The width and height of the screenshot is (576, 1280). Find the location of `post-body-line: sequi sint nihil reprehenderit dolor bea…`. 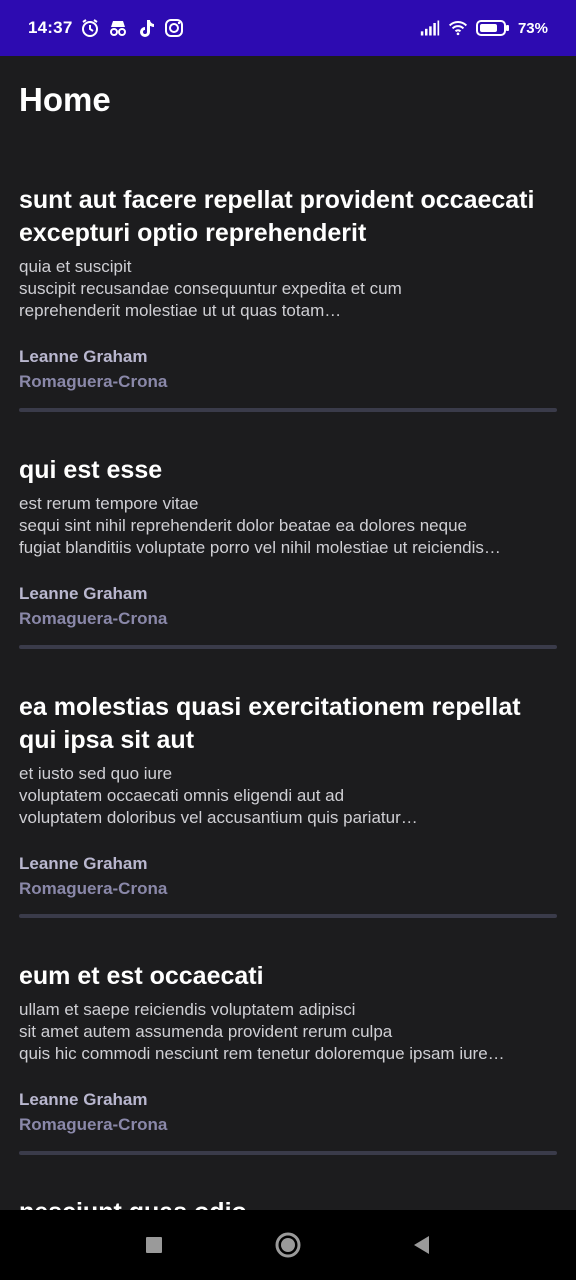

post-body-line: sequi sint nihil reprehenderit dolor bea… is located at coordinates (243, 525).